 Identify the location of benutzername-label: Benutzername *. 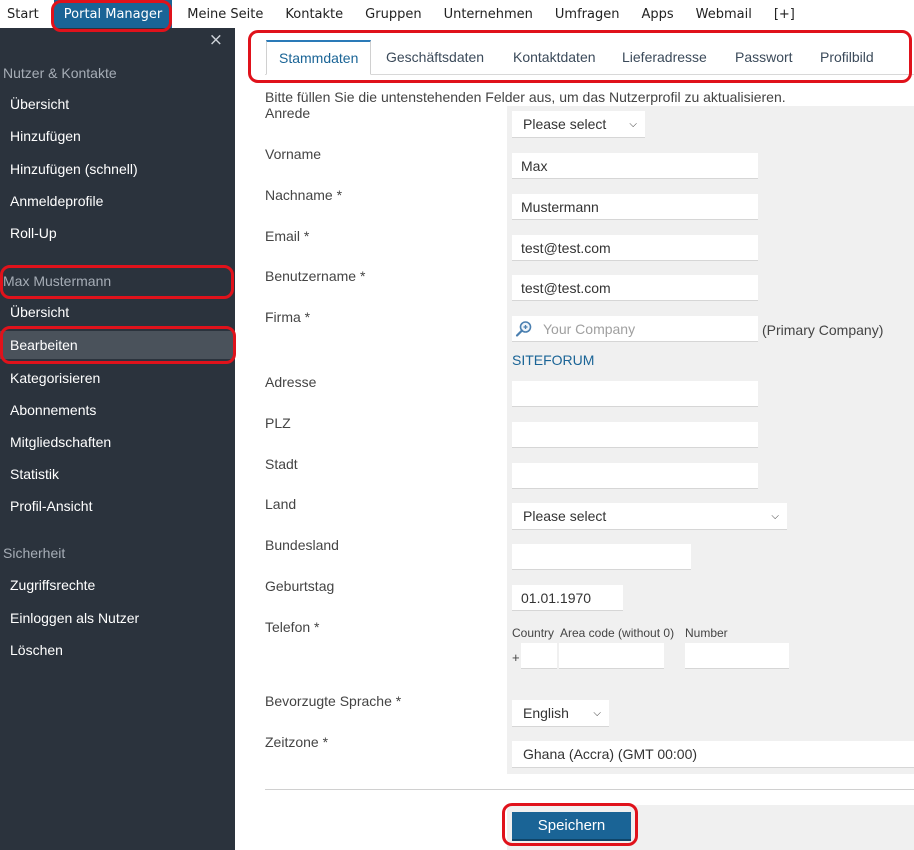
(315, 276).